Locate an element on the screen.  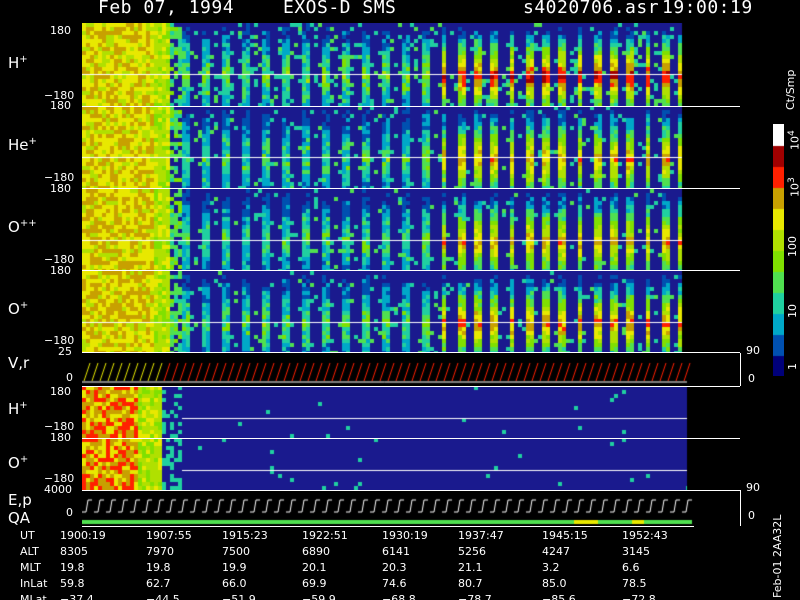
panel-ep is located at coordinates (388, 508).